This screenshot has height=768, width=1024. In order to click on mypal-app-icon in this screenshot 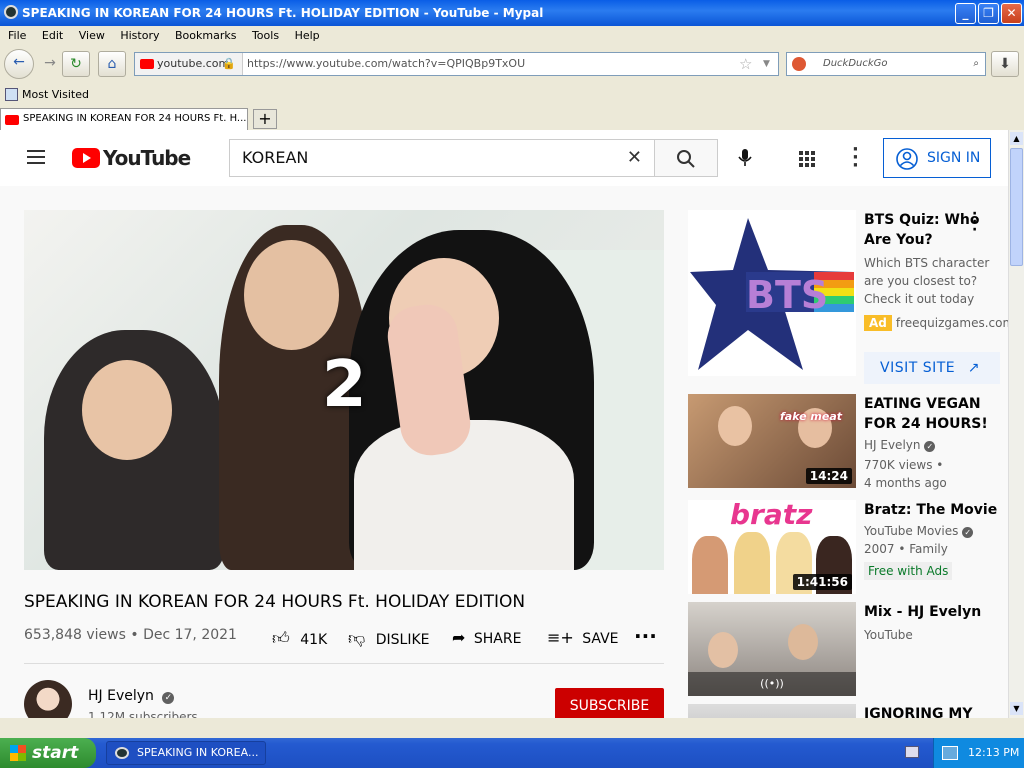, I will do `click(11, 12)`.